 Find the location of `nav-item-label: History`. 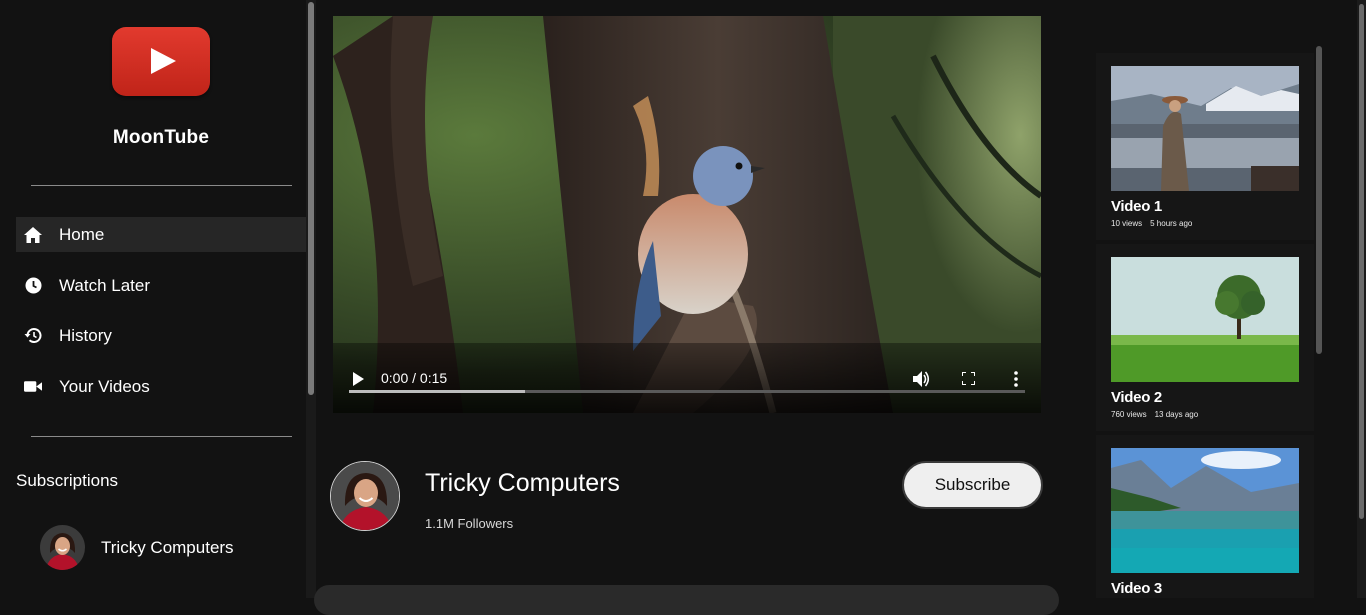

nav-item-label: History is located at coordinates (85, 335).